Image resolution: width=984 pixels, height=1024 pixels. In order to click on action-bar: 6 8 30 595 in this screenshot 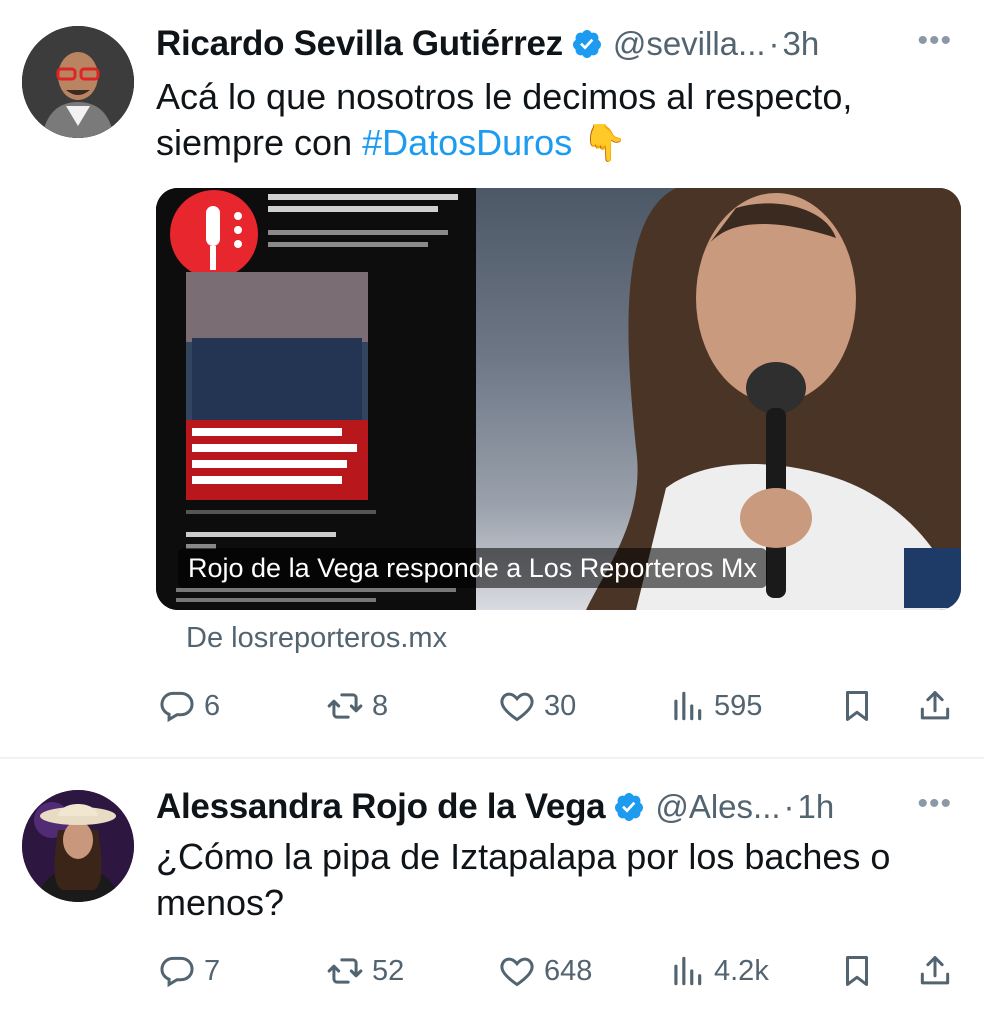, I will do `click(559, 706)`.